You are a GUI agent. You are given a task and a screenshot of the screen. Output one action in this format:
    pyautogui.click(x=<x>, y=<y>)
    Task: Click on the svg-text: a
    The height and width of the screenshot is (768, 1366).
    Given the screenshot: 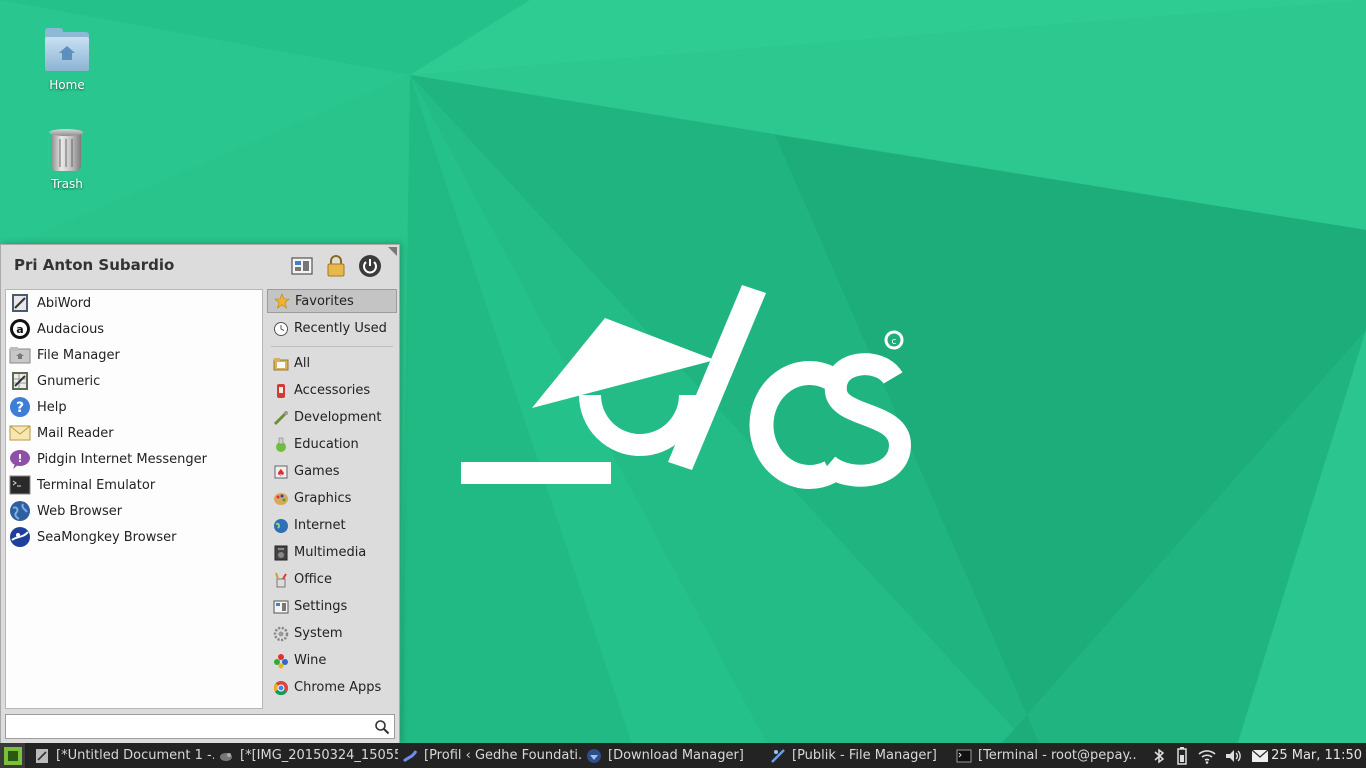 What is the action you would take?
    pyautogui.click(x=19, y=329)
    